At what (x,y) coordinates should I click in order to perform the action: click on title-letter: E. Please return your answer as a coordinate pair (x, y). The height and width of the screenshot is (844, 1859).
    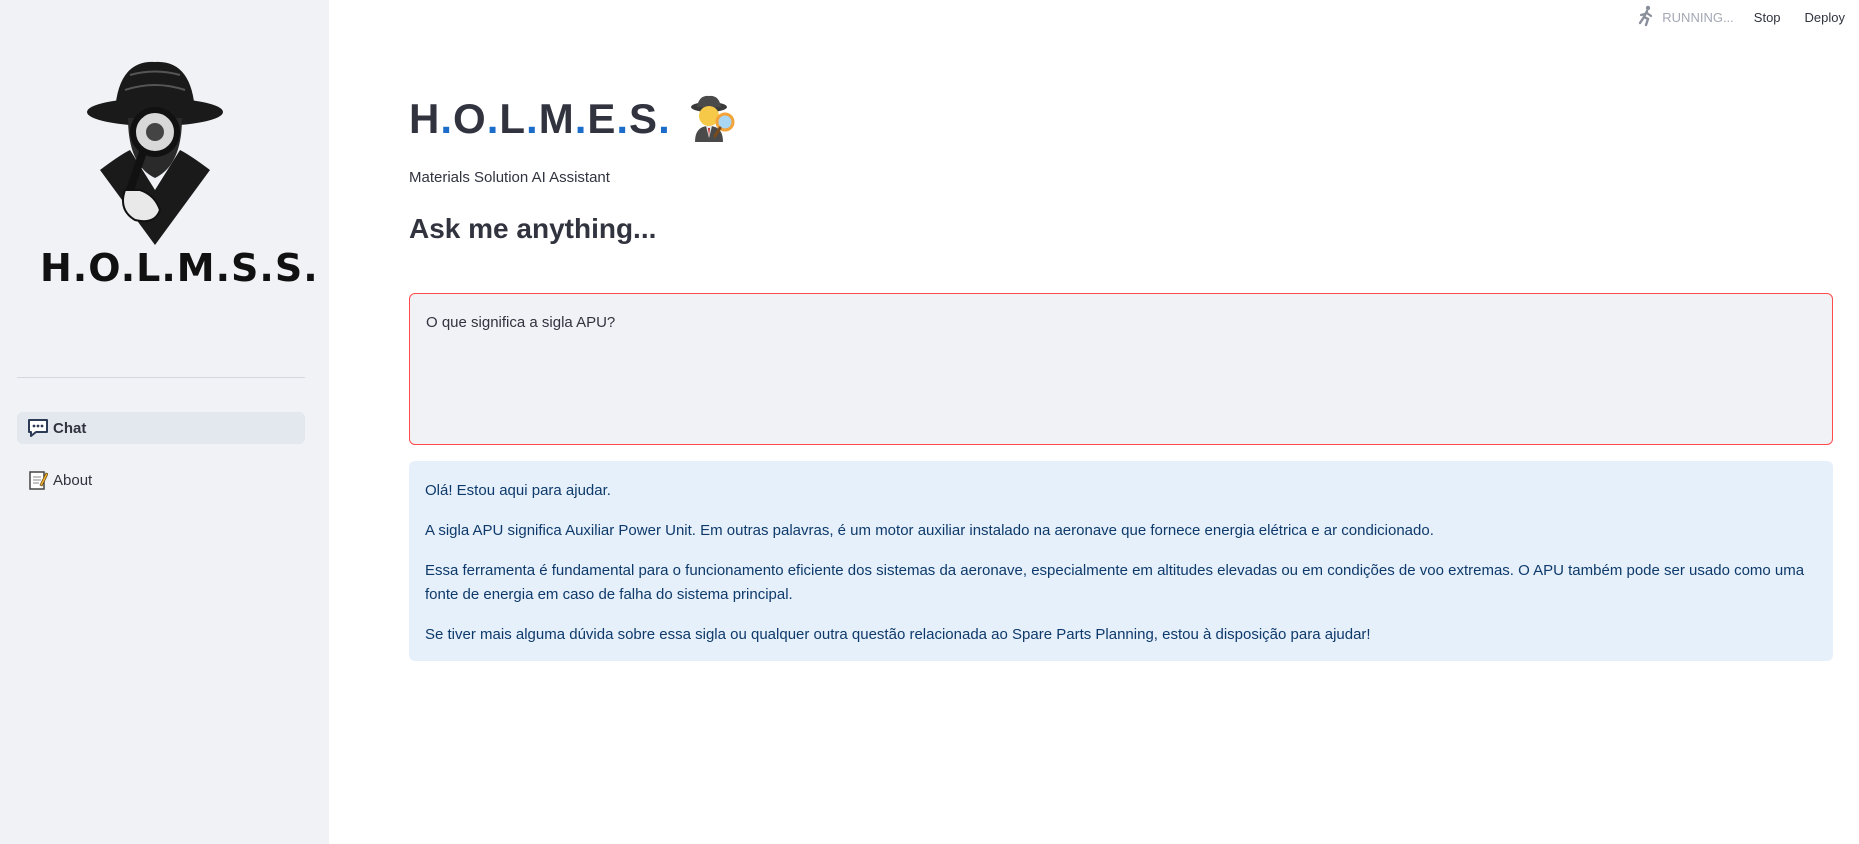
    Looking at the image, I should click on (602, 118).